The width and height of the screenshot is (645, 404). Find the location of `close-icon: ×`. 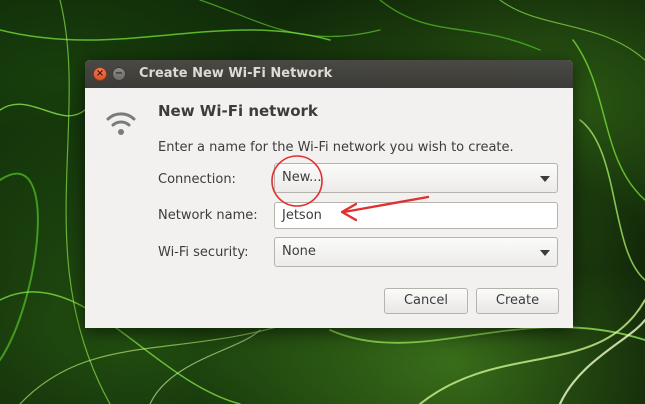

close-icon: × is located at coordinates (100, 73).